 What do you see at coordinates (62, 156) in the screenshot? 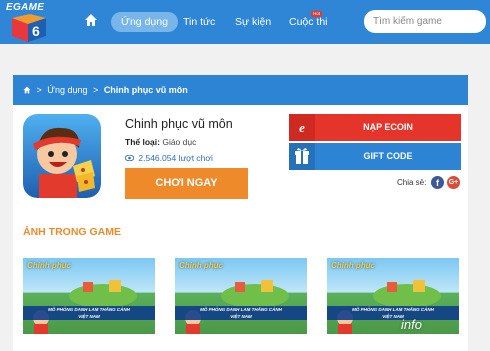
I see `game-app-icon` at bounding box center [62, 156].